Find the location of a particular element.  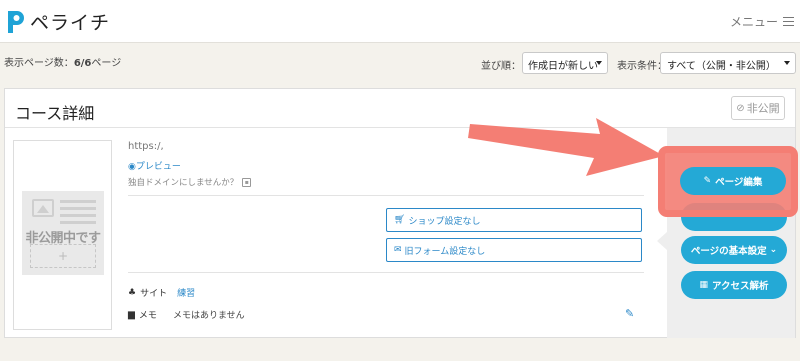

site-row: ♣ サイト 練習 is located at coordinates (161, 293).